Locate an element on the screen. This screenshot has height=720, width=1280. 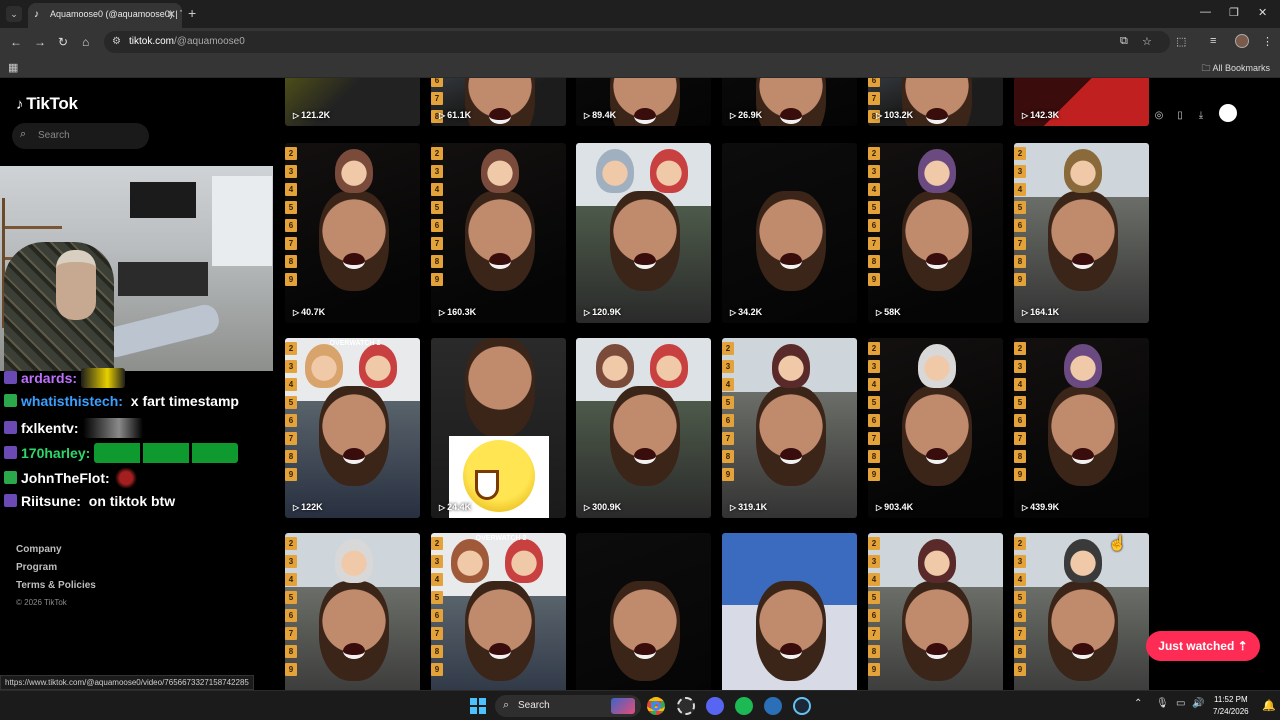
view-count: ▷ 300.9K is located at coordinates (603, 507).